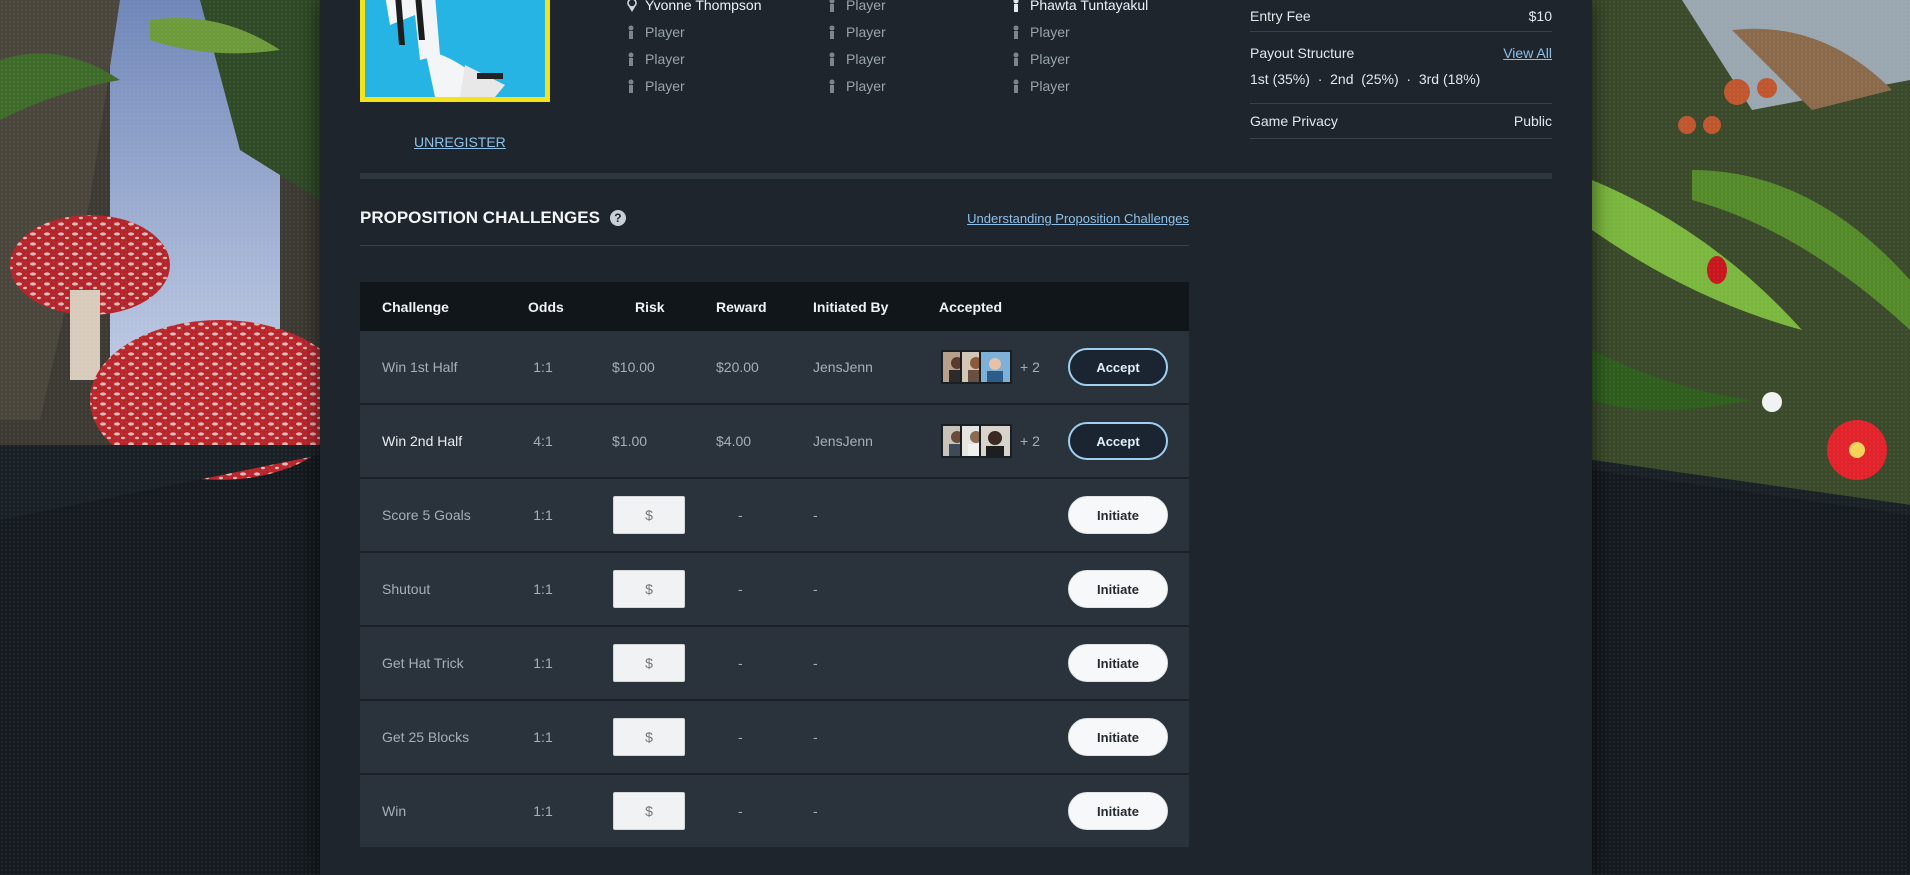 The width and height of the screenshot is (1910, 875). What do you see at coordinates (1532, 121) in the screenshot?
I see `privacy-value: Public` at bounding box center [1532, 121].